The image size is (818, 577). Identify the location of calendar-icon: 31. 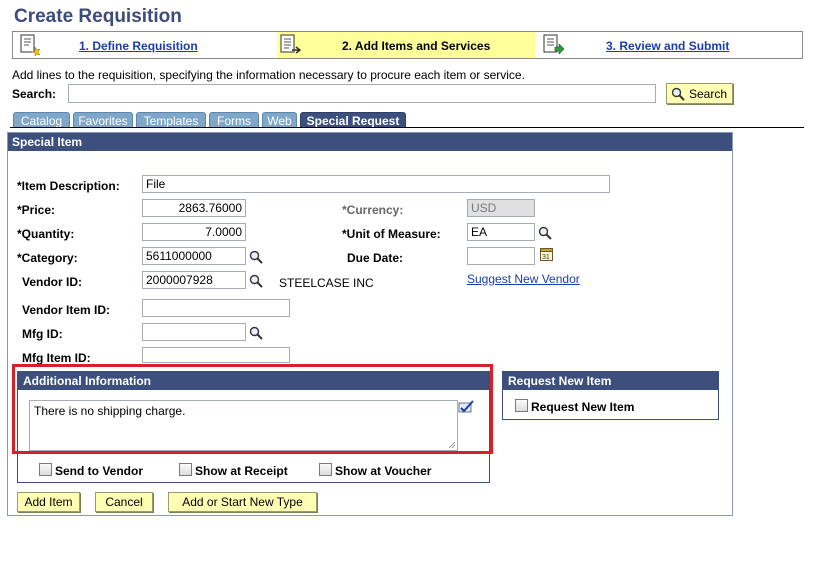
(546, 254).